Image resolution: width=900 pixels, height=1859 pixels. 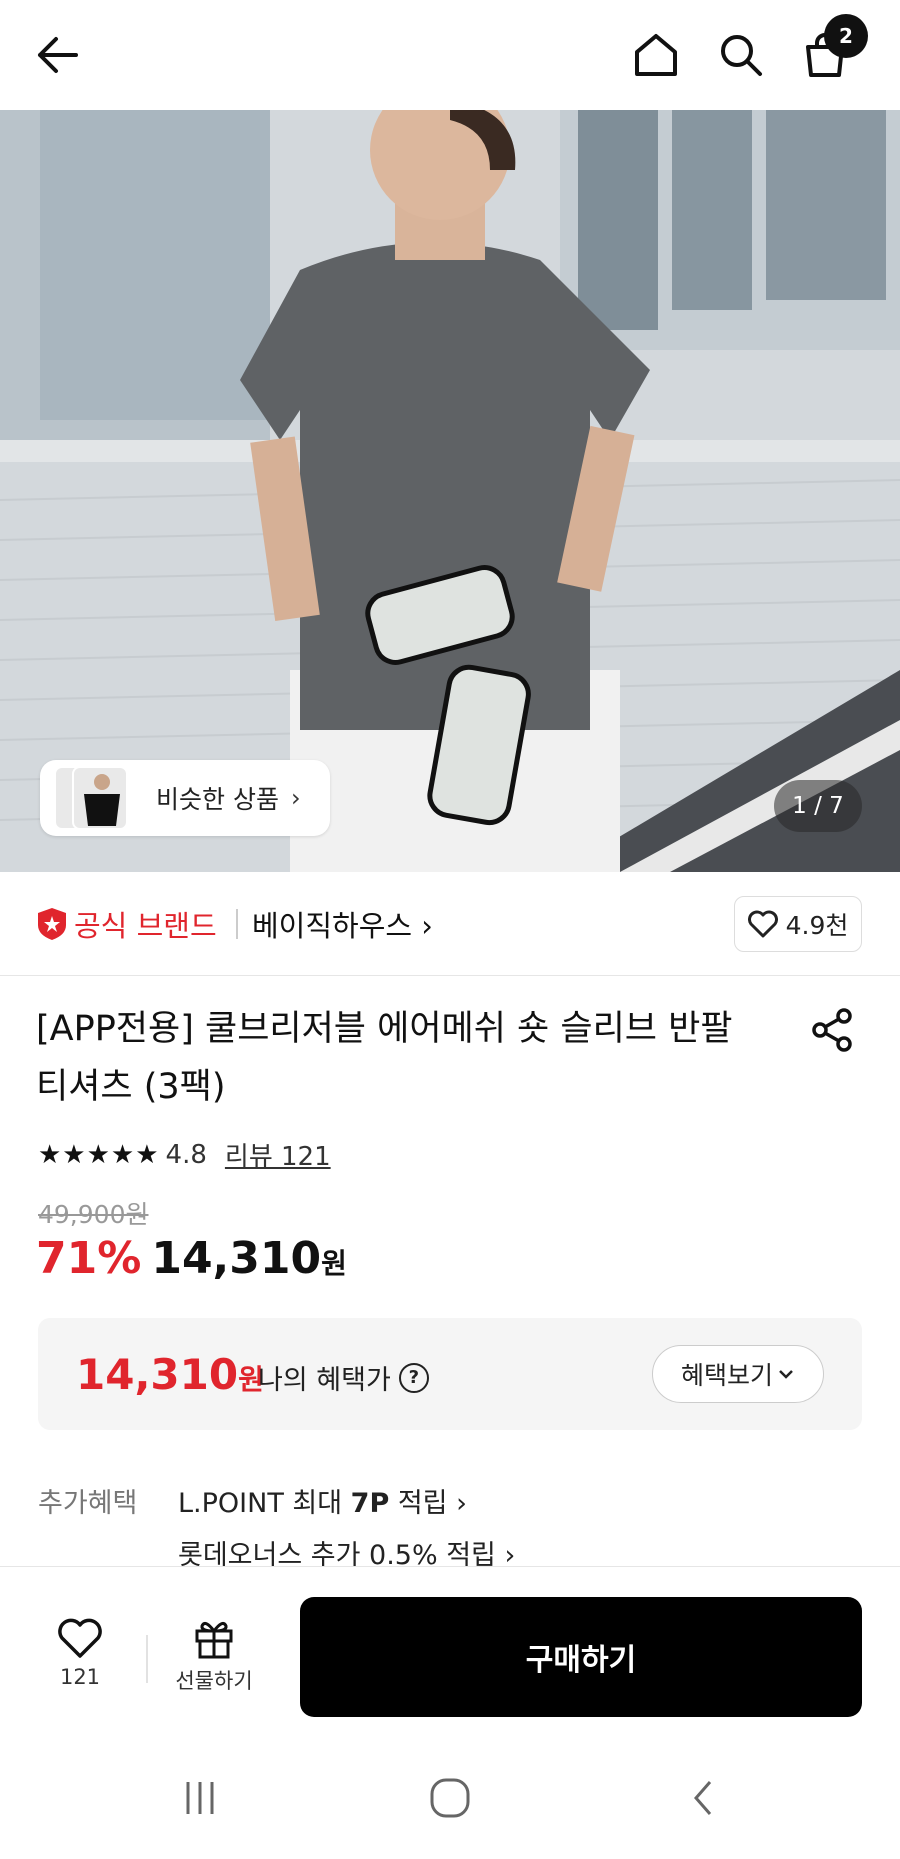 I want to click on home-circle-icon, so click(x=450, y=1798).